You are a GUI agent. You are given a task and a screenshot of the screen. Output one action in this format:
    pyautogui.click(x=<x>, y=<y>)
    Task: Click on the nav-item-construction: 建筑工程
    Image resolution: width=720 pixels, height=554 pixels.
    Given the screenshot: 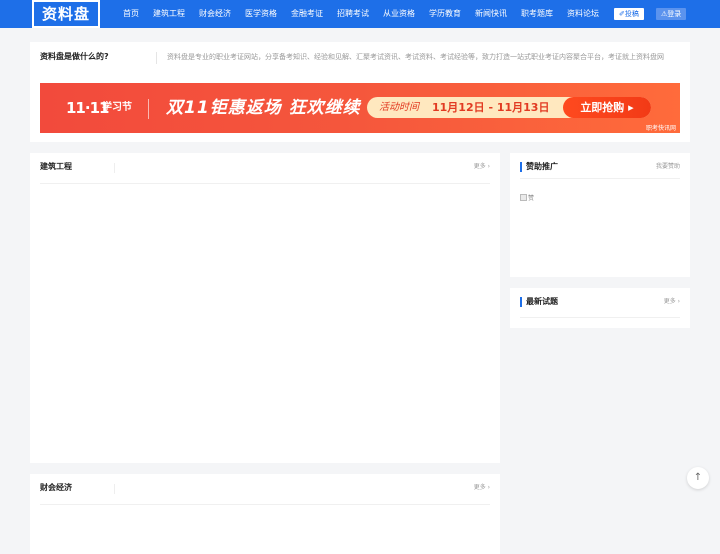 What is the action you would take?
    pyautogui.click(x=169, y=14)
    